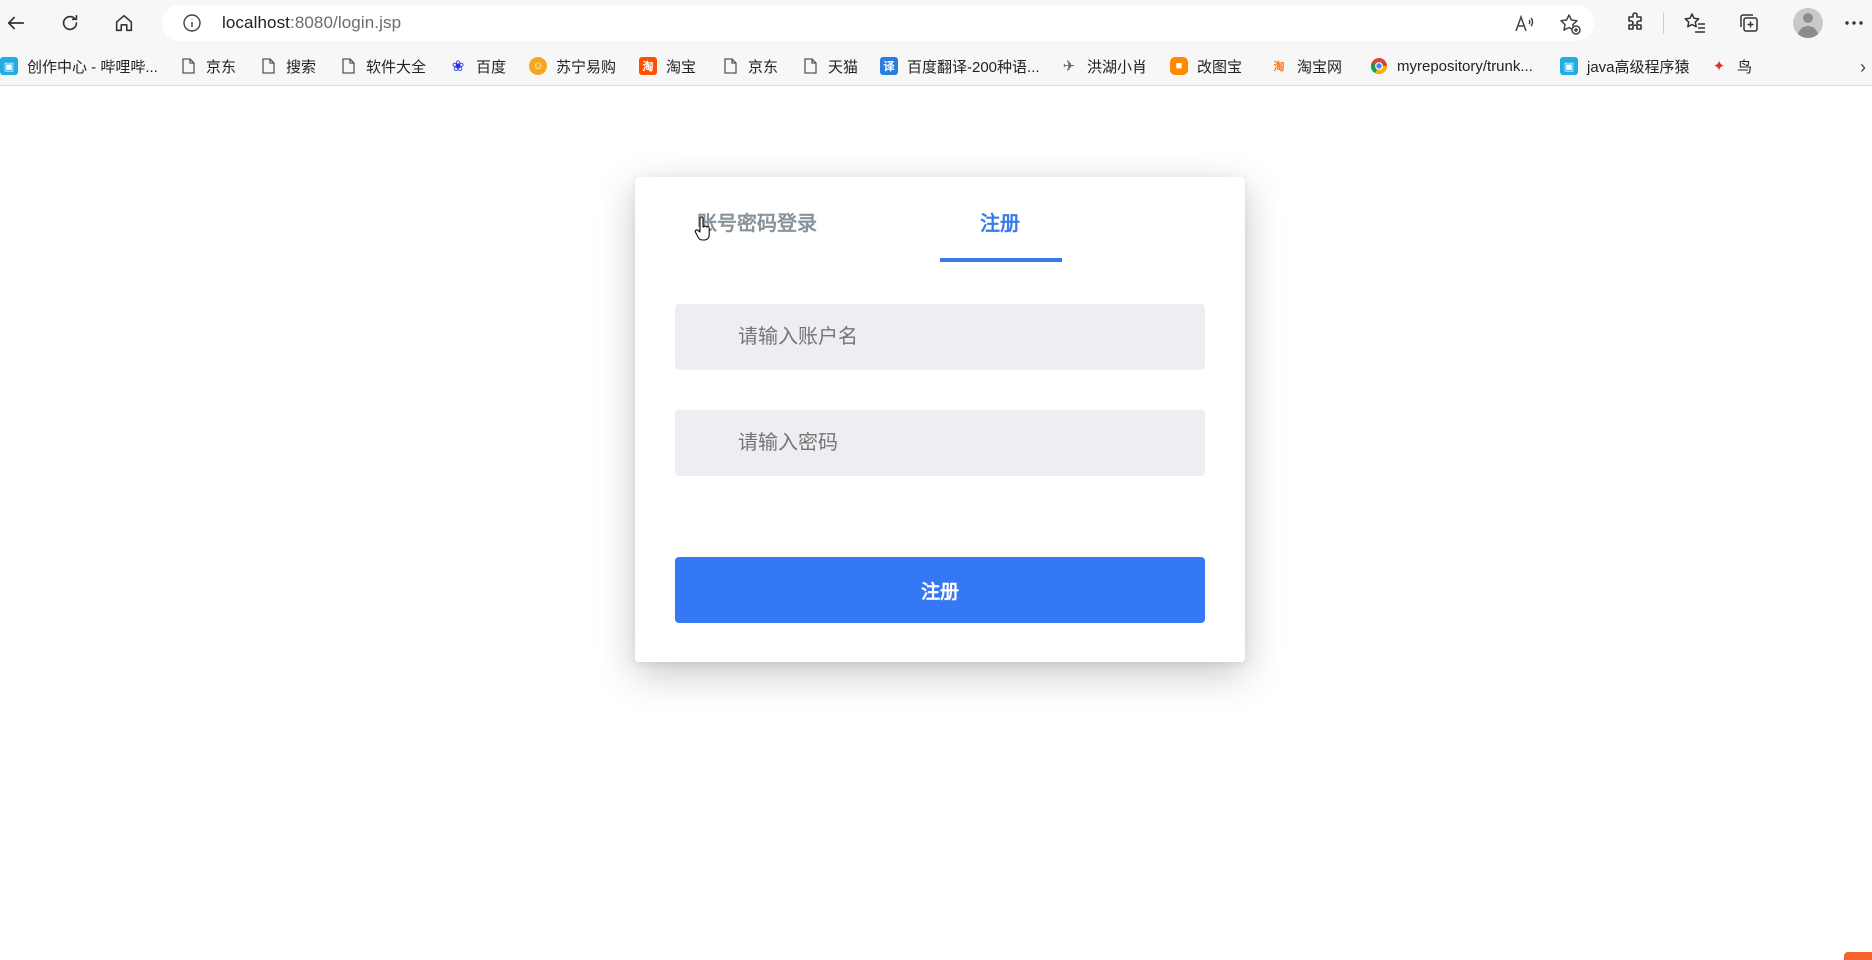 This screenshot has width=1872, height=960. I want to click on home-button, so click(124, 23).